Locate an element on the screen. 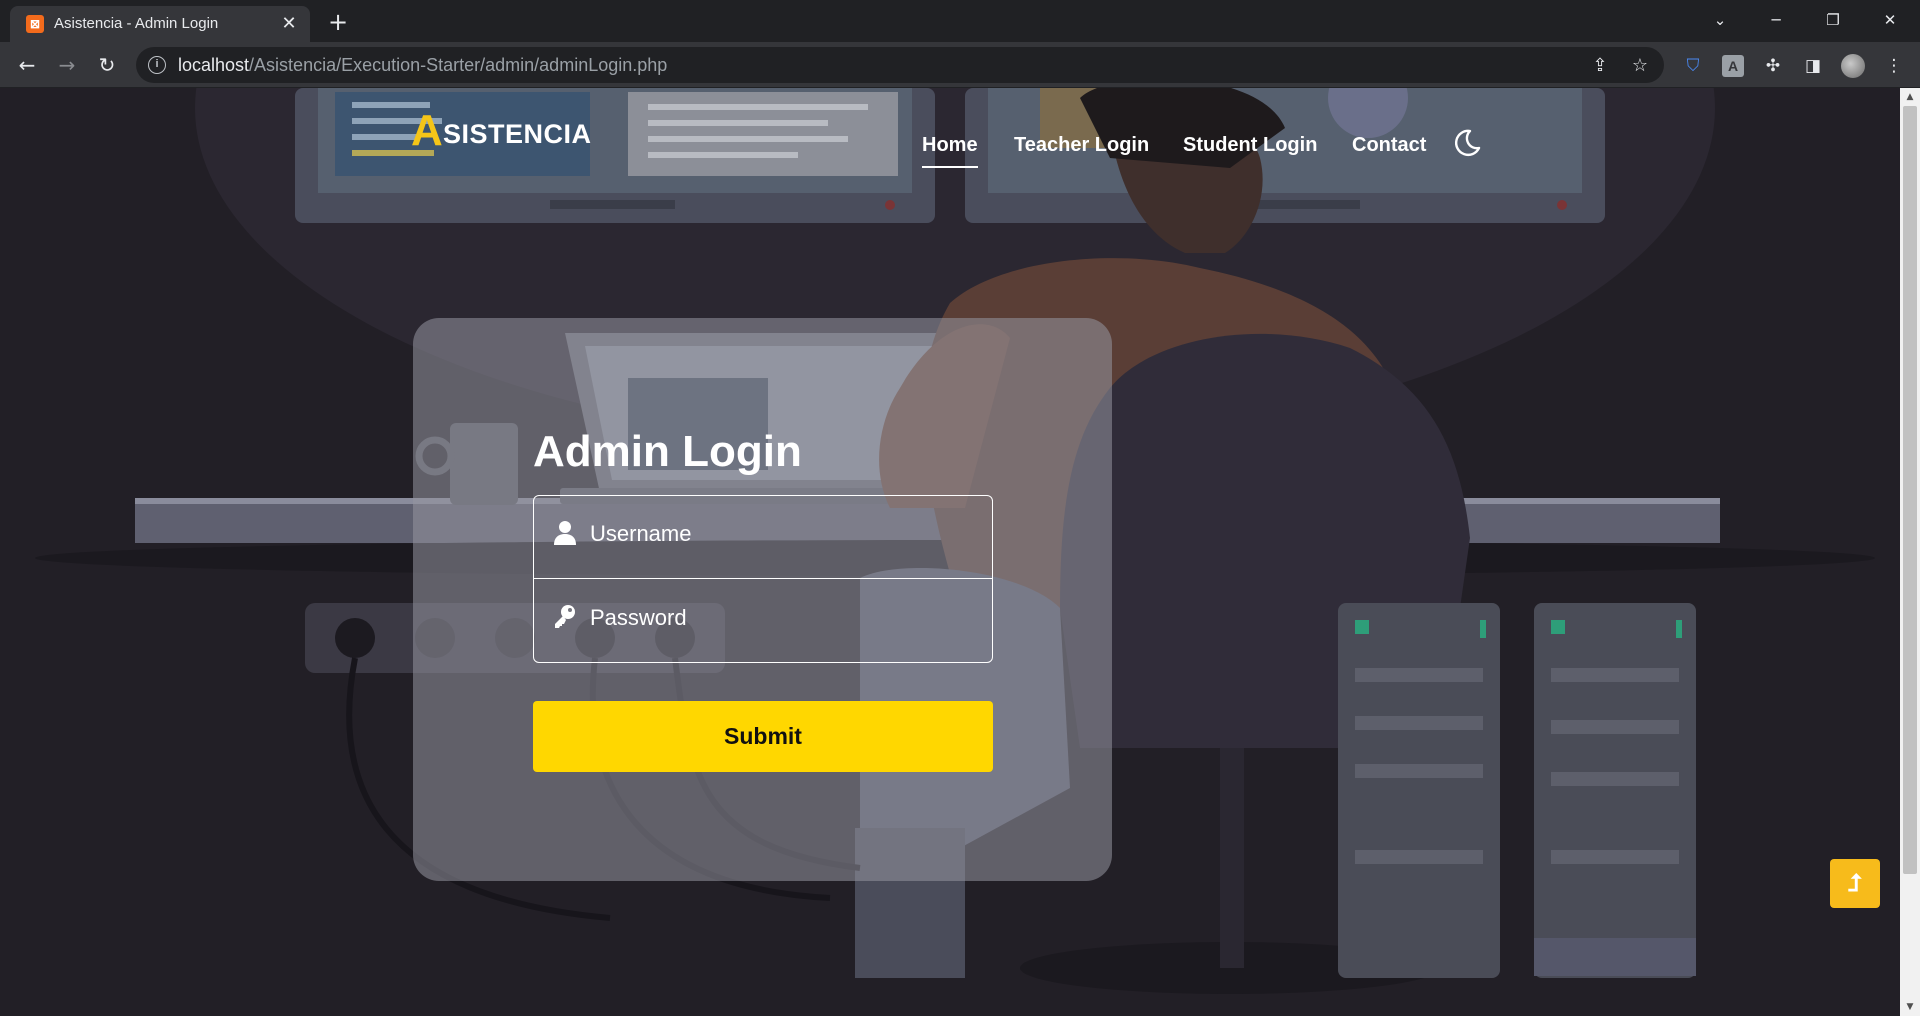 The height and width of the screenshot is (1016, 1920). password-input is located at coordinates (780, 618).